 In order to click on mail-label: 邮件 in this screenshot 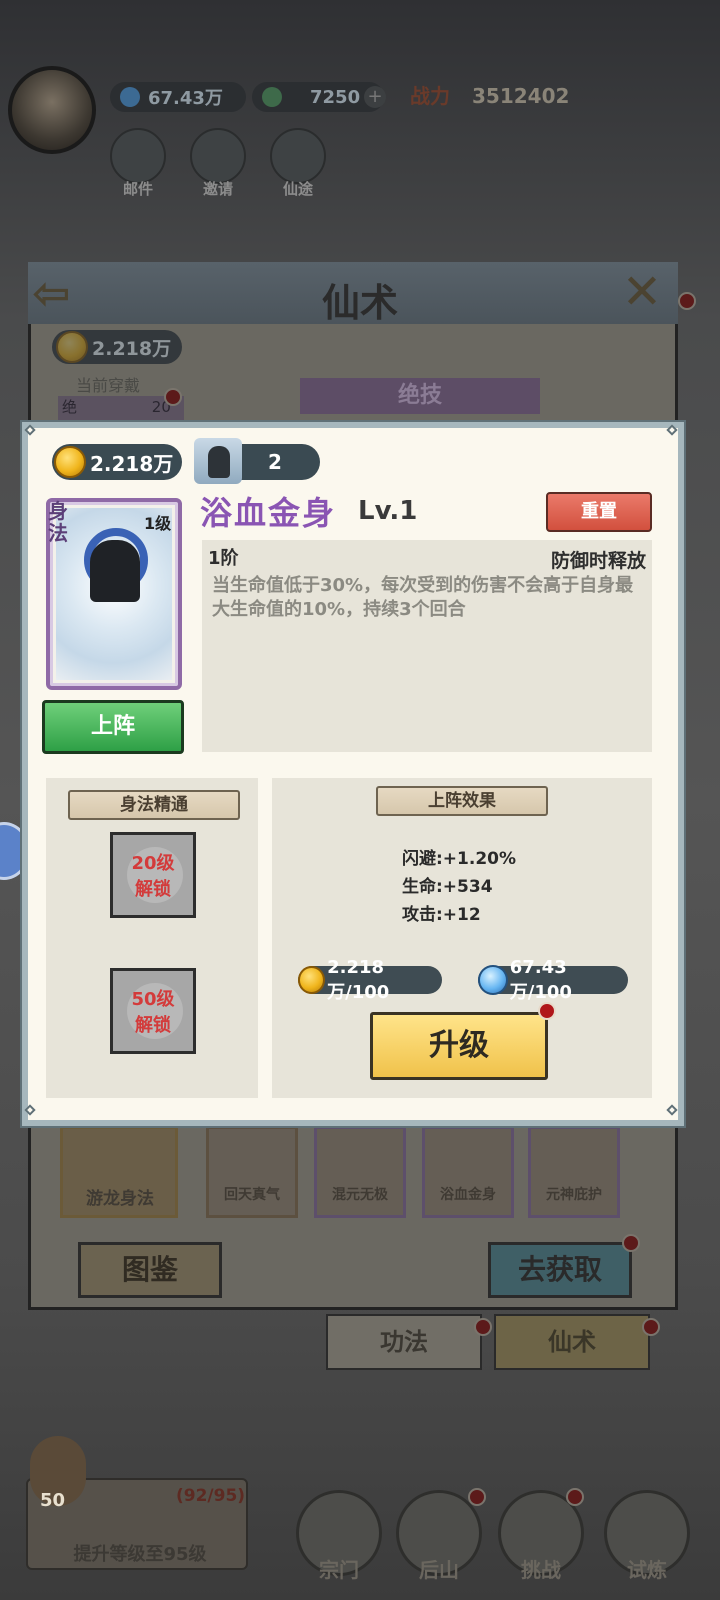, I will do `click(137, 189)`.